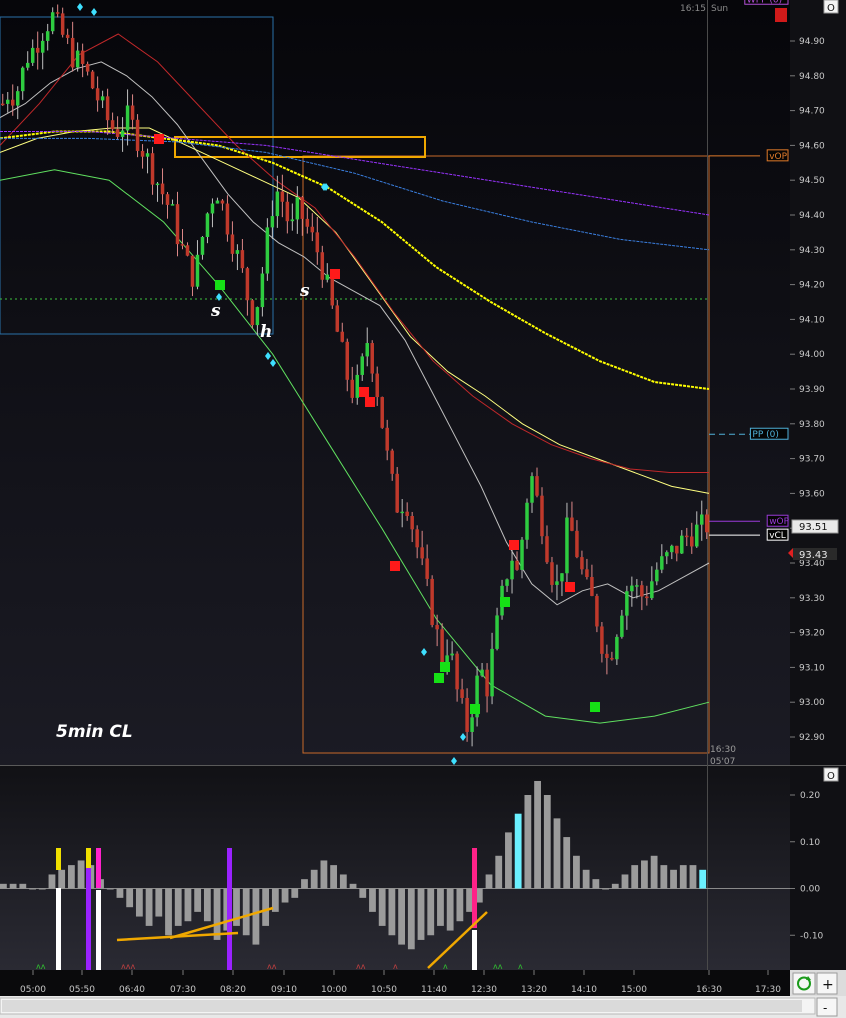  I want to click on price-tag-label: vCL, so click(777, 536).